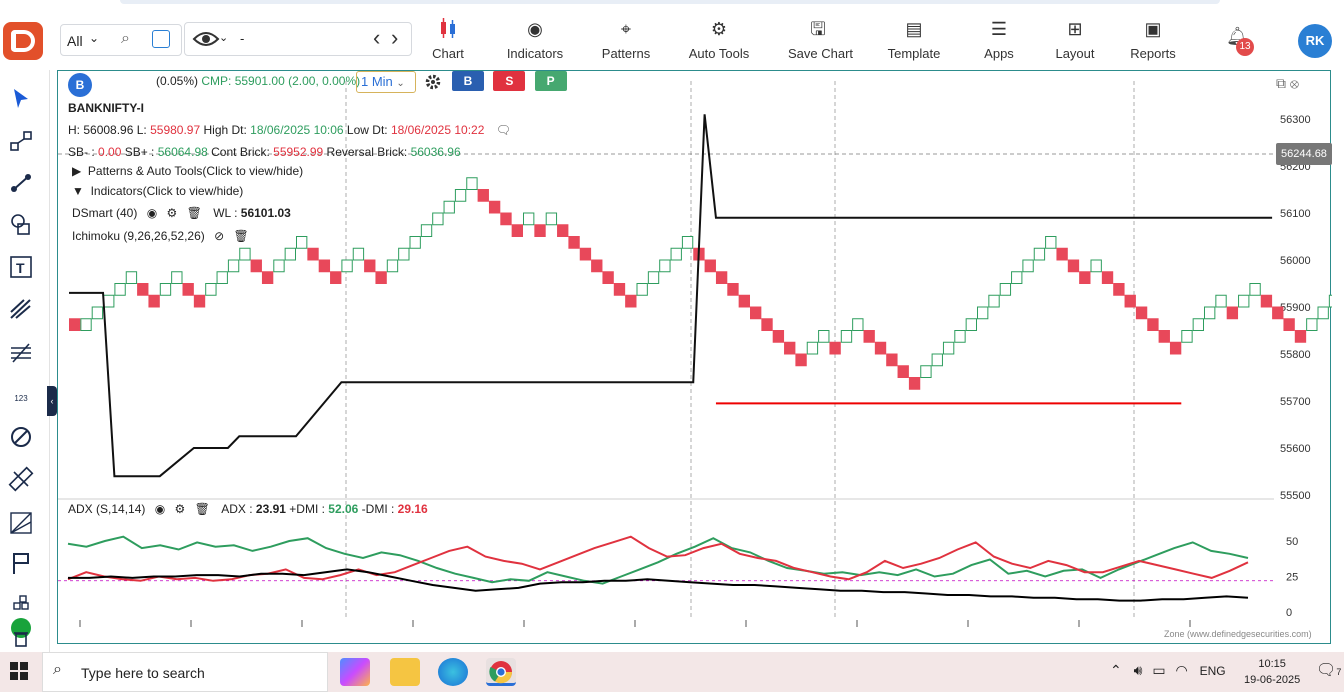 Image resolution: width=1344 pixels, height=692 pixels. What do you see at coordinates (21, 437) in the screenshot?
I see `cycle-icon` at bounding box center [21, 437].